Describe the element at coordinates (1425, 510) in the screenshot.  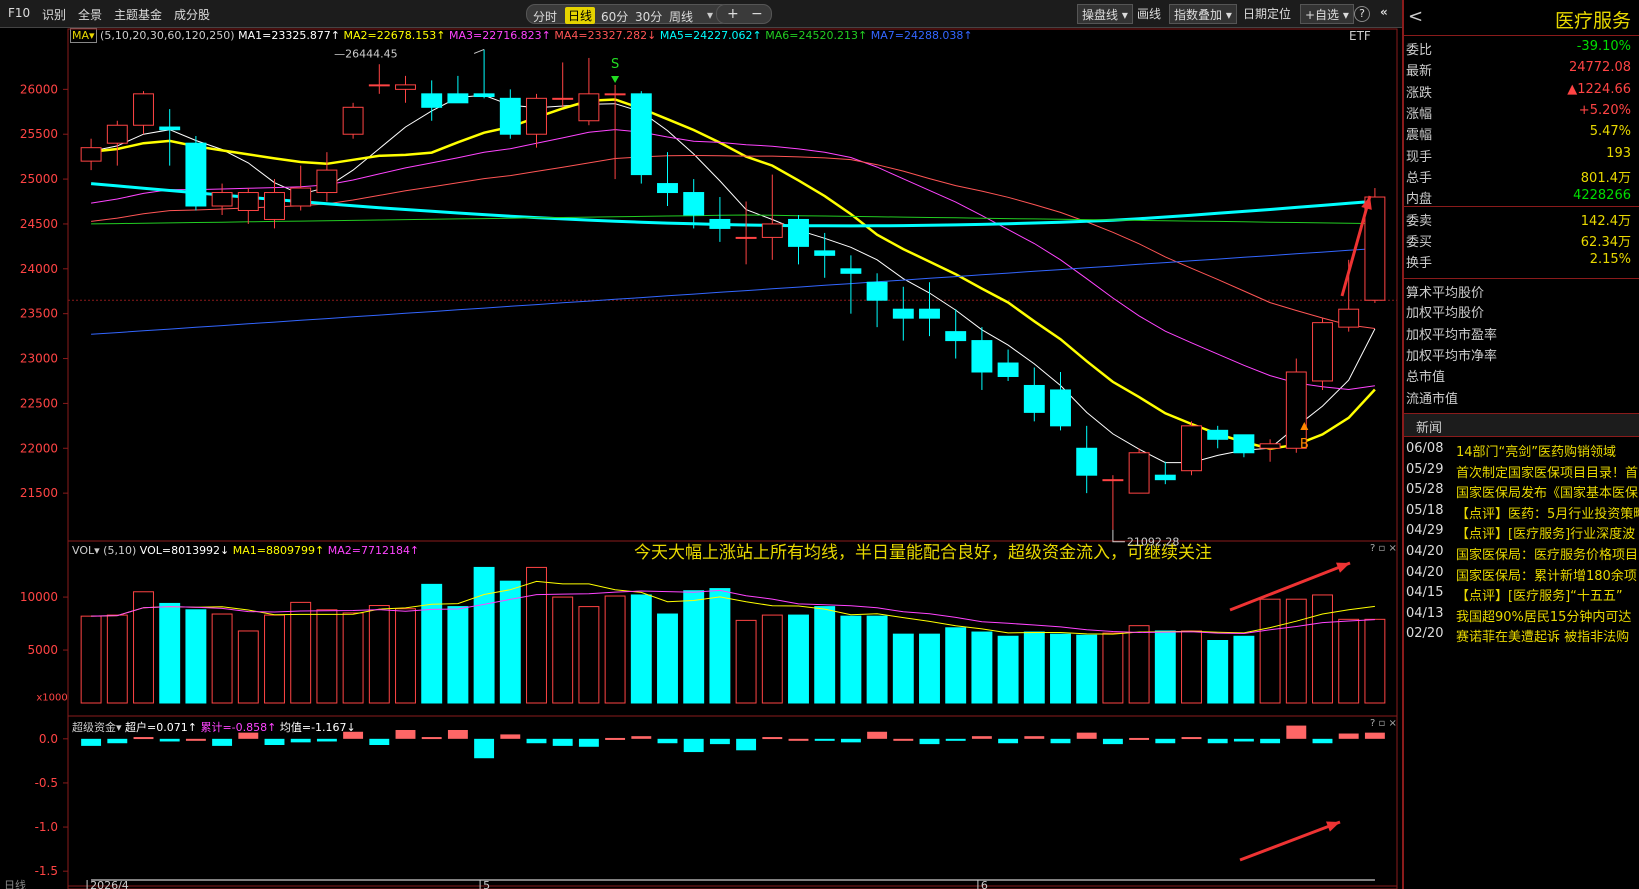
I see `news-date: 05/18` at that location.